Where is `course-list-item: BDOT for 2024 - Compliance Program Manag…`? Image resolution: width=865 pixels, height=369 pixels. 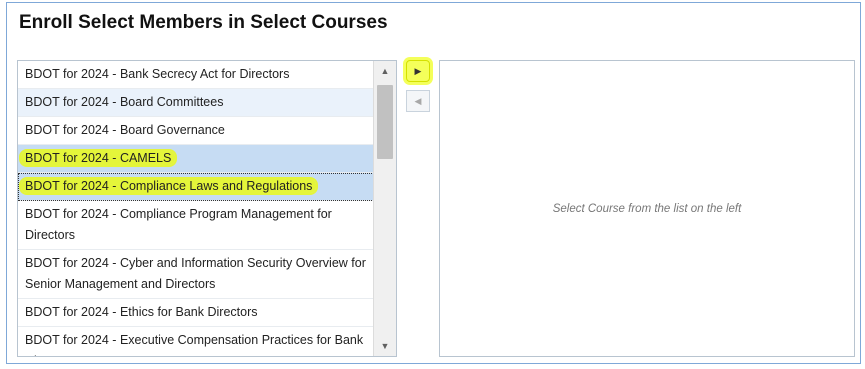
course-list-item: BDOT for 2024 - Compliance Program Manag… is located at coordinates (196, 225).